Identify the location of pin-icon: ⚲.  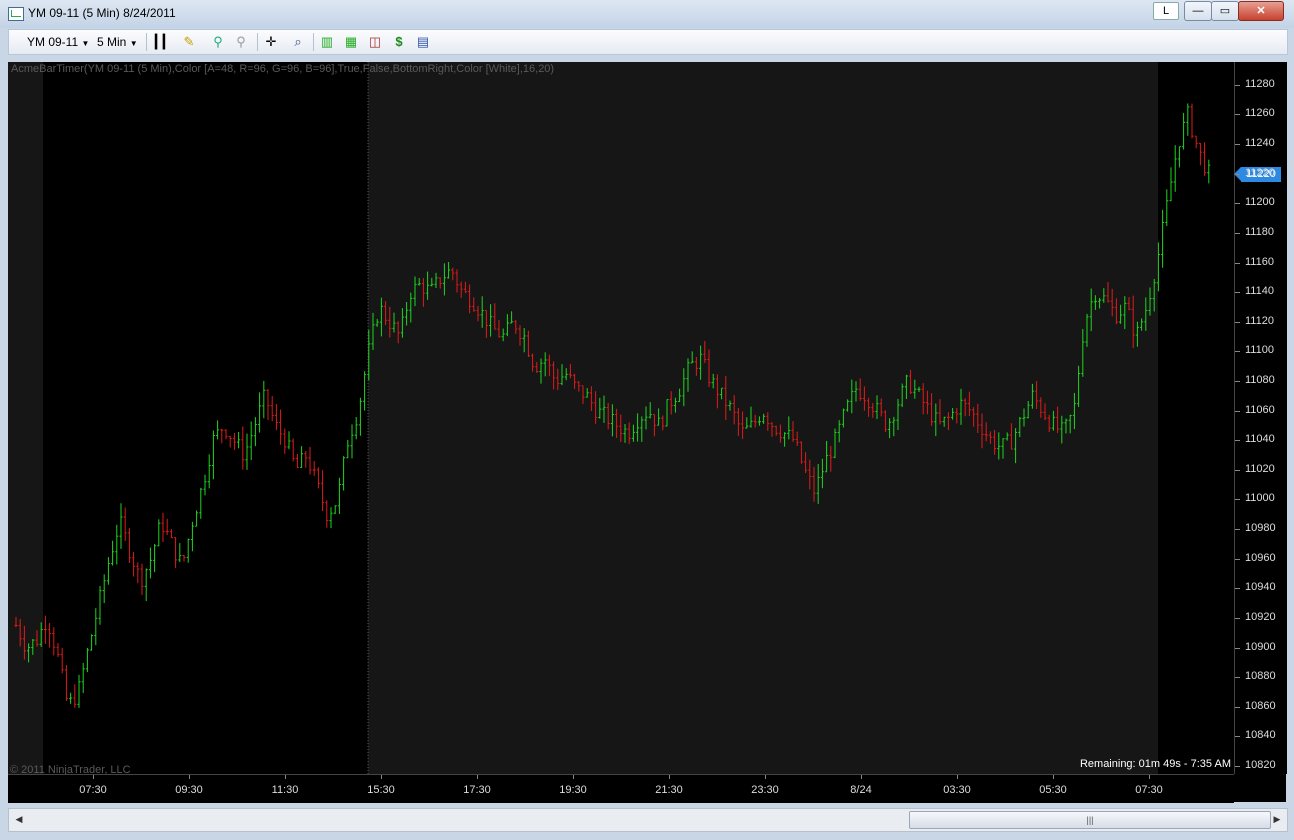
(218, 42).